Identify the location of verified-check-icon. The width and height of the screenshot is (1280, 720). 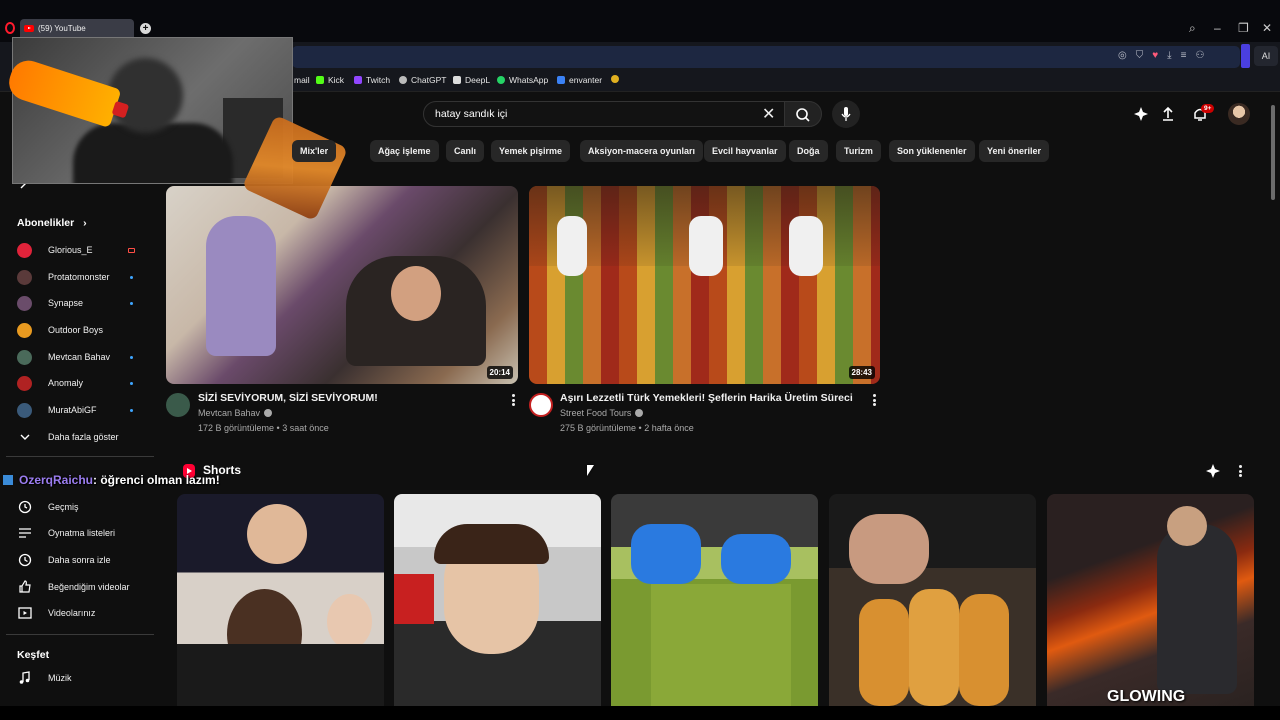
(268, 413).